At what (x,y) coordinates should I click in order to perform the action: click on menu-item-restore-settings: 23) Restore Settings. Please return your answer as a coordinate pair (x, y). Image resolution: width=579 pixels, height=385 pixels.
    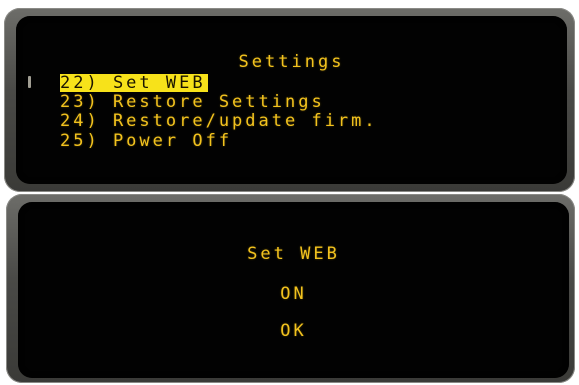
    Looking at the image, I should click on (192, 102).